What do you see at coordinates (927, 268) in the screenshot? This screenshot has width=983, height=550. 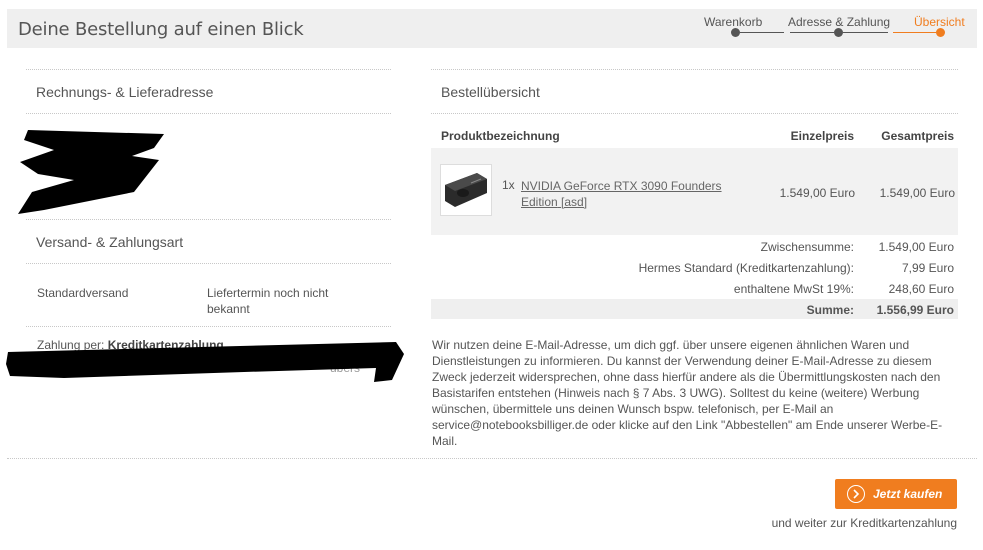 I see `shipping-cost-value: 7,99 Euro` at bounding box center [927, 268].